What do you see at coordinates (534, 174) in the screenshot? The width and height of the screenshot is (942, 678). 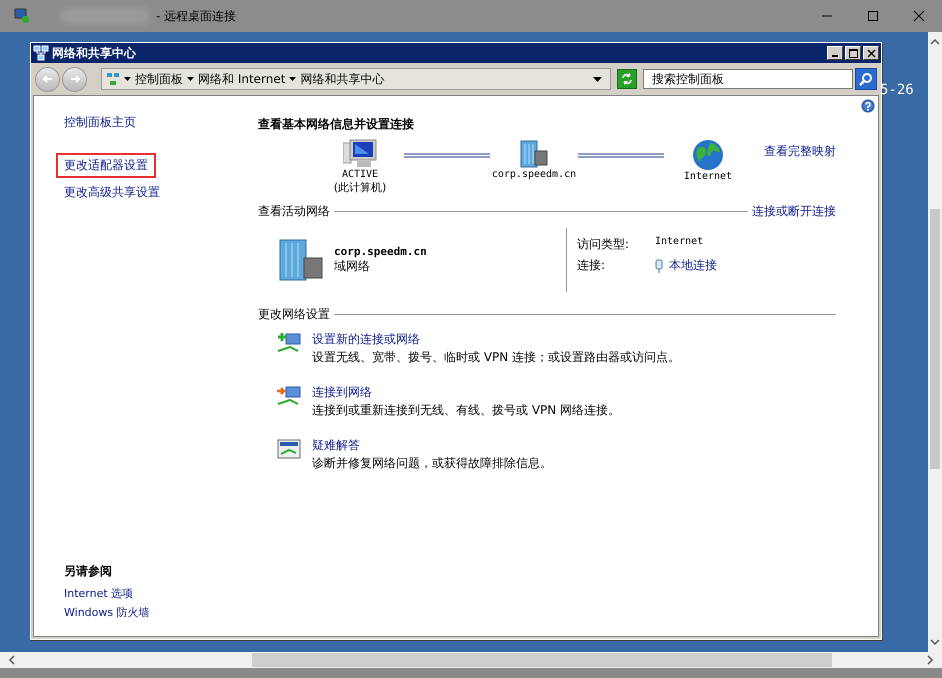 I see `node-label: corp.speedm.cn` at bounding box center [534, 174].